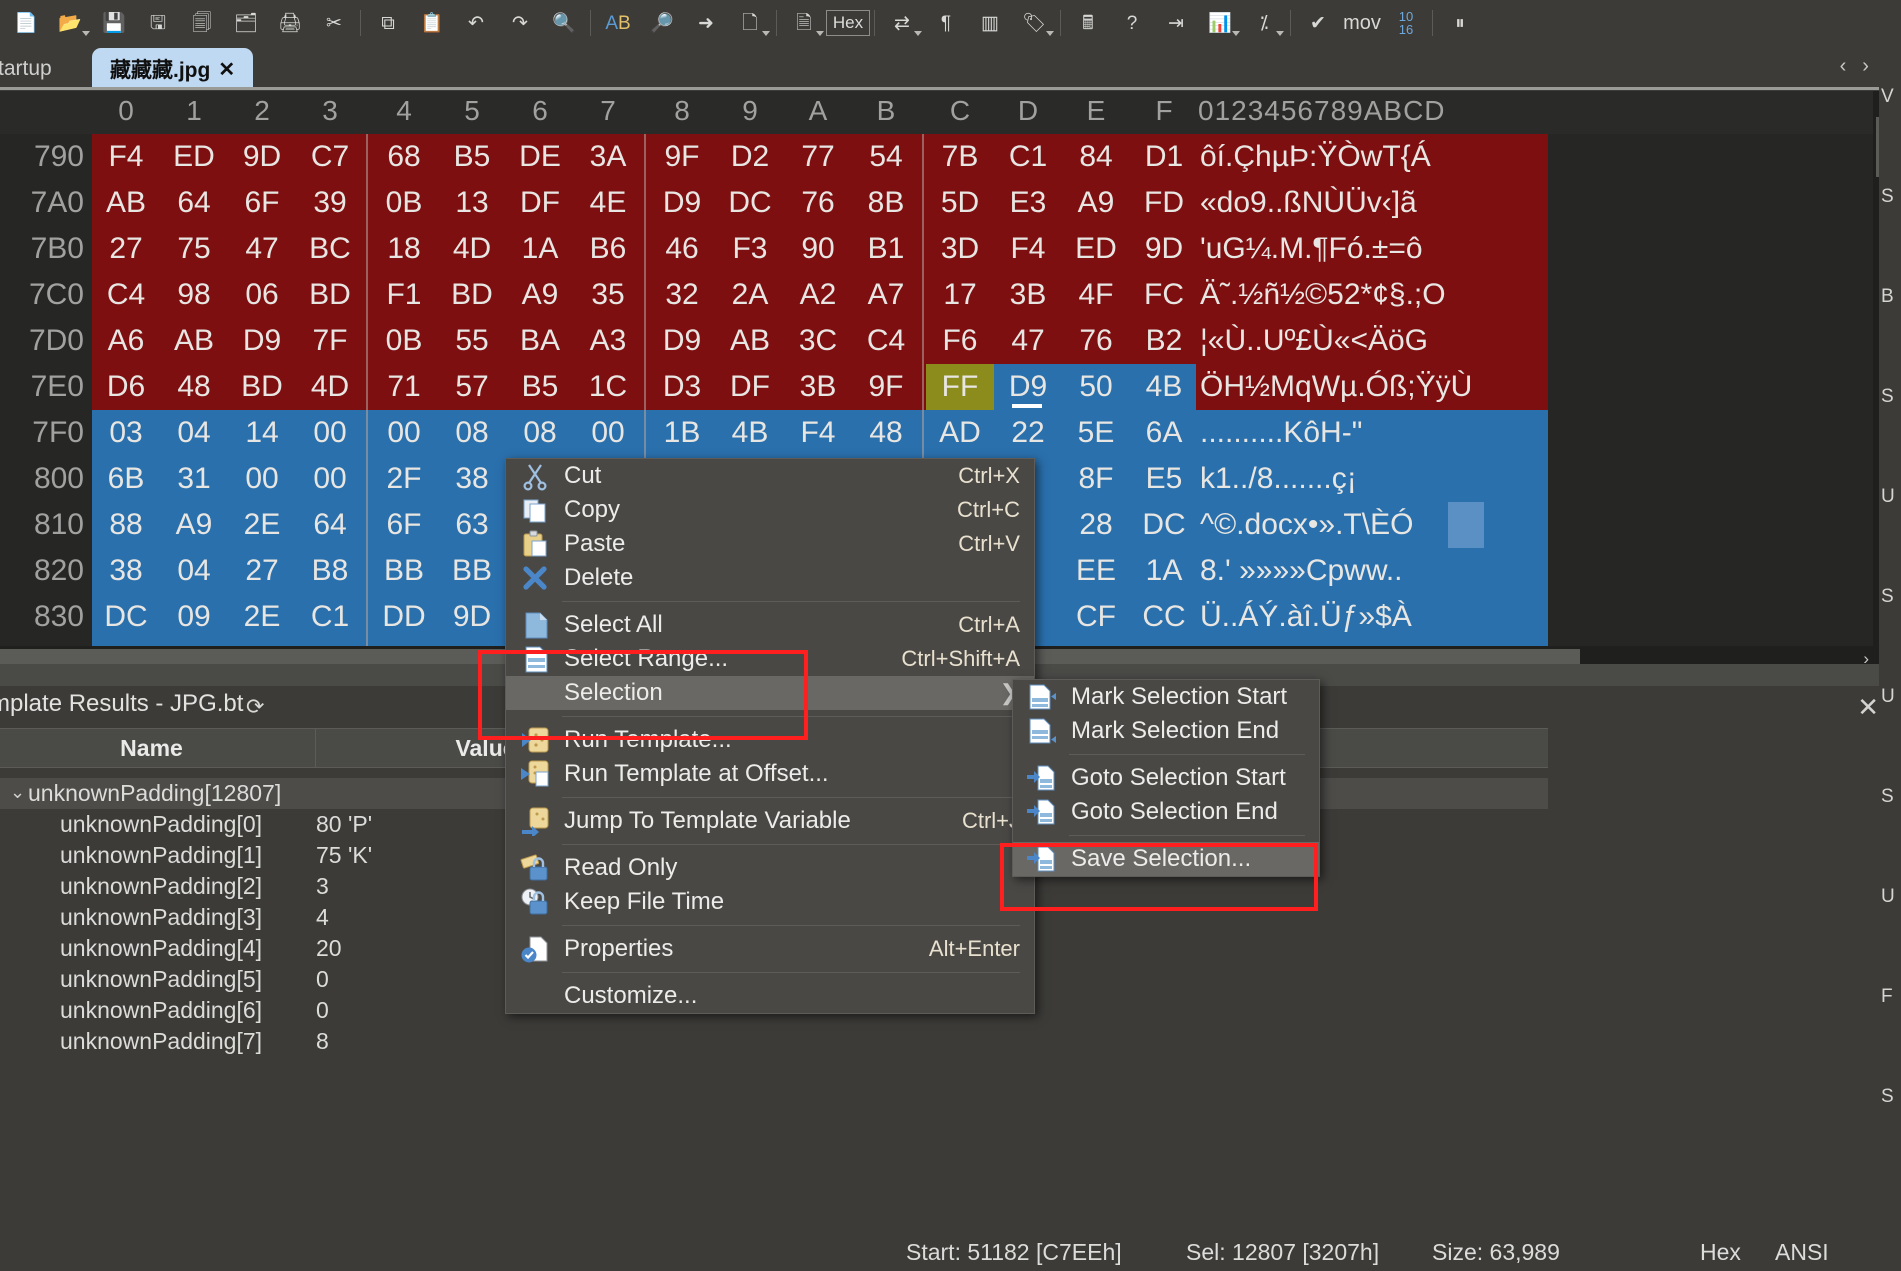  I want to click on undo-icon: ↶, so click(476, 23).